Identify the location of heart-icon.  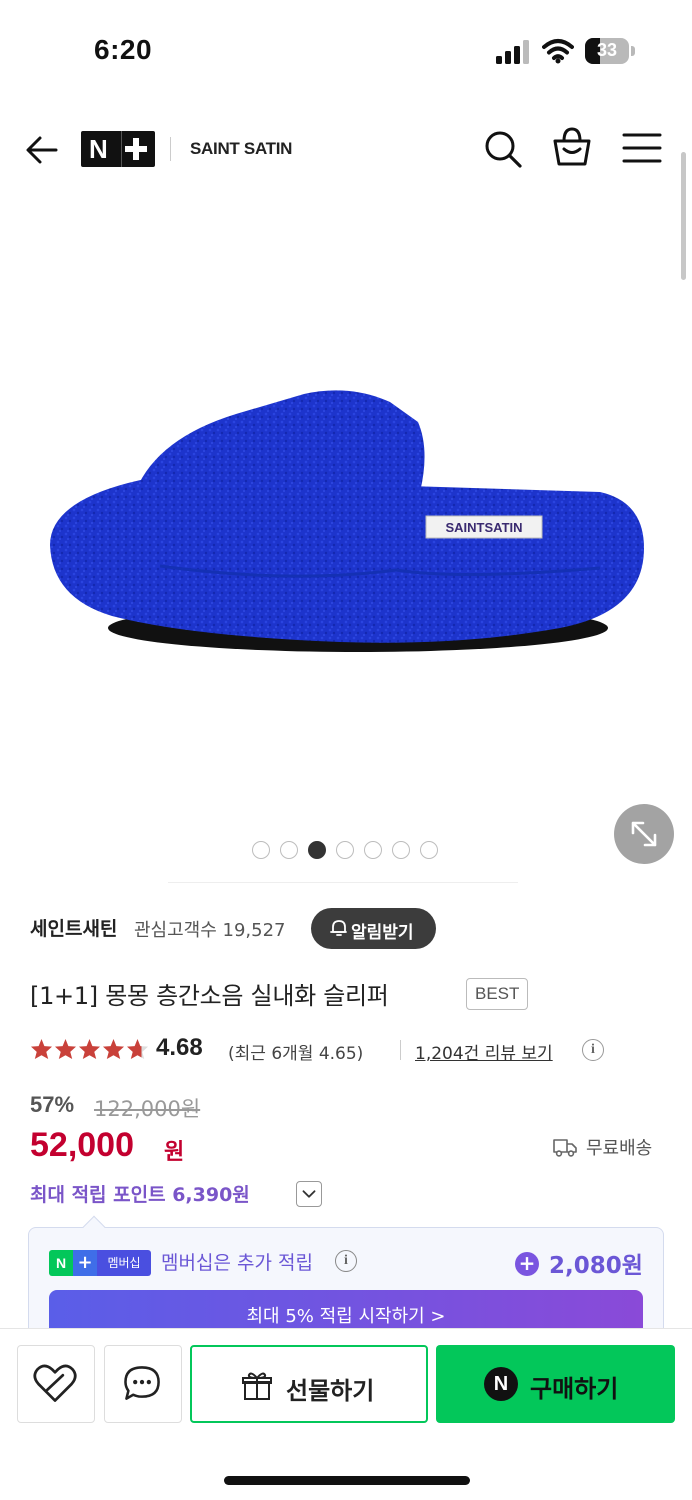
(55, 1383).